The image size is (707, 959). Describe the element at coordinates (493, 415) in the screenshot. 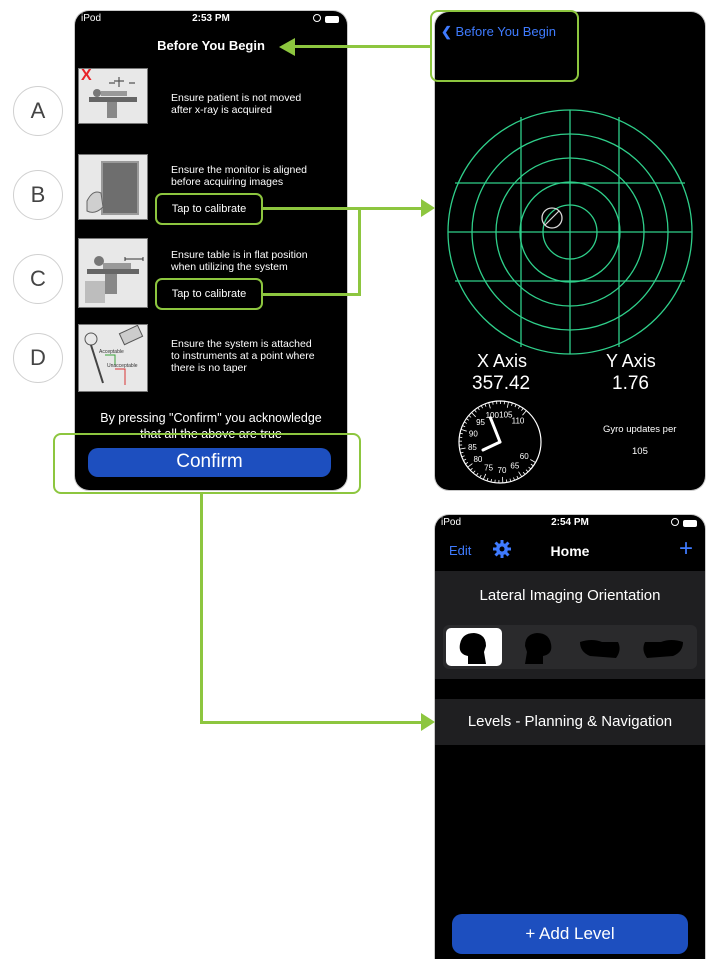

I see `gauge-tick-label: 100` at that location.